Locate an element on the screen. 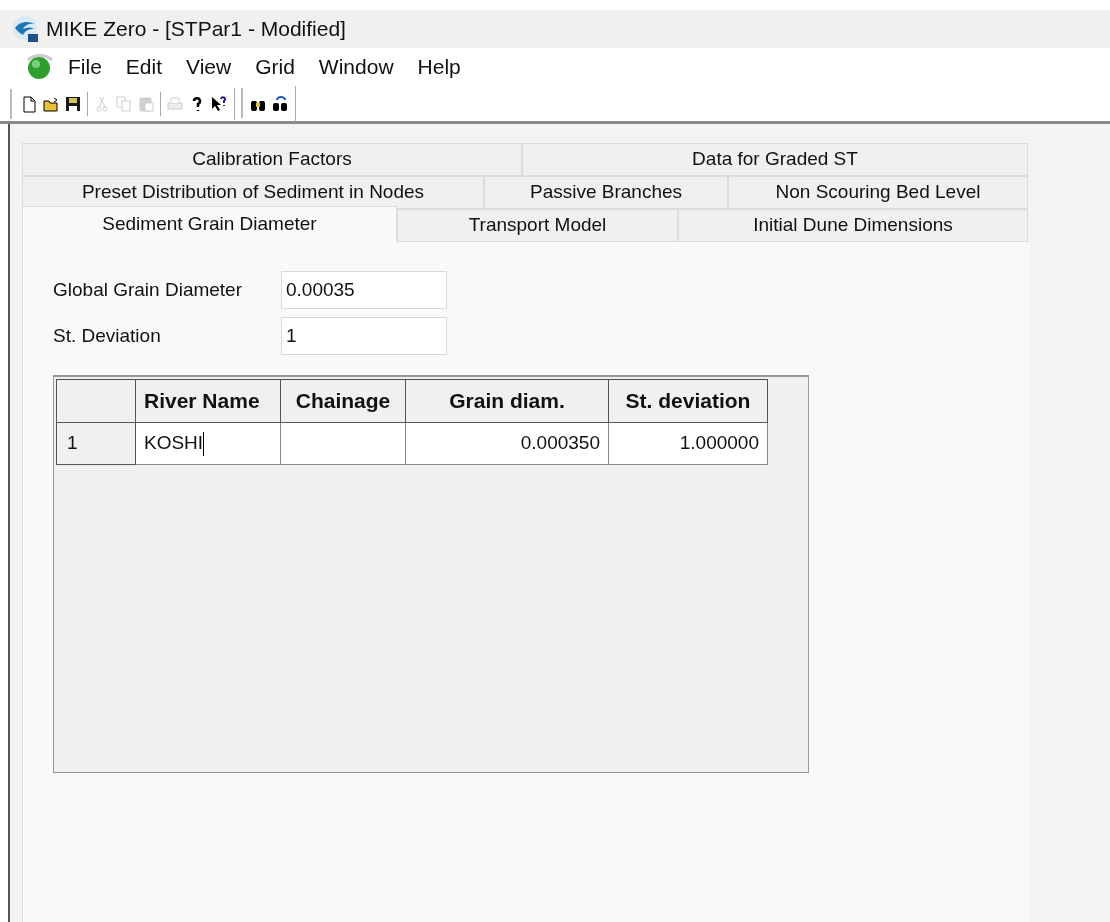 This screenshot has width=1110, height=922. menu-item: Help is located at coordinates (439, 67).